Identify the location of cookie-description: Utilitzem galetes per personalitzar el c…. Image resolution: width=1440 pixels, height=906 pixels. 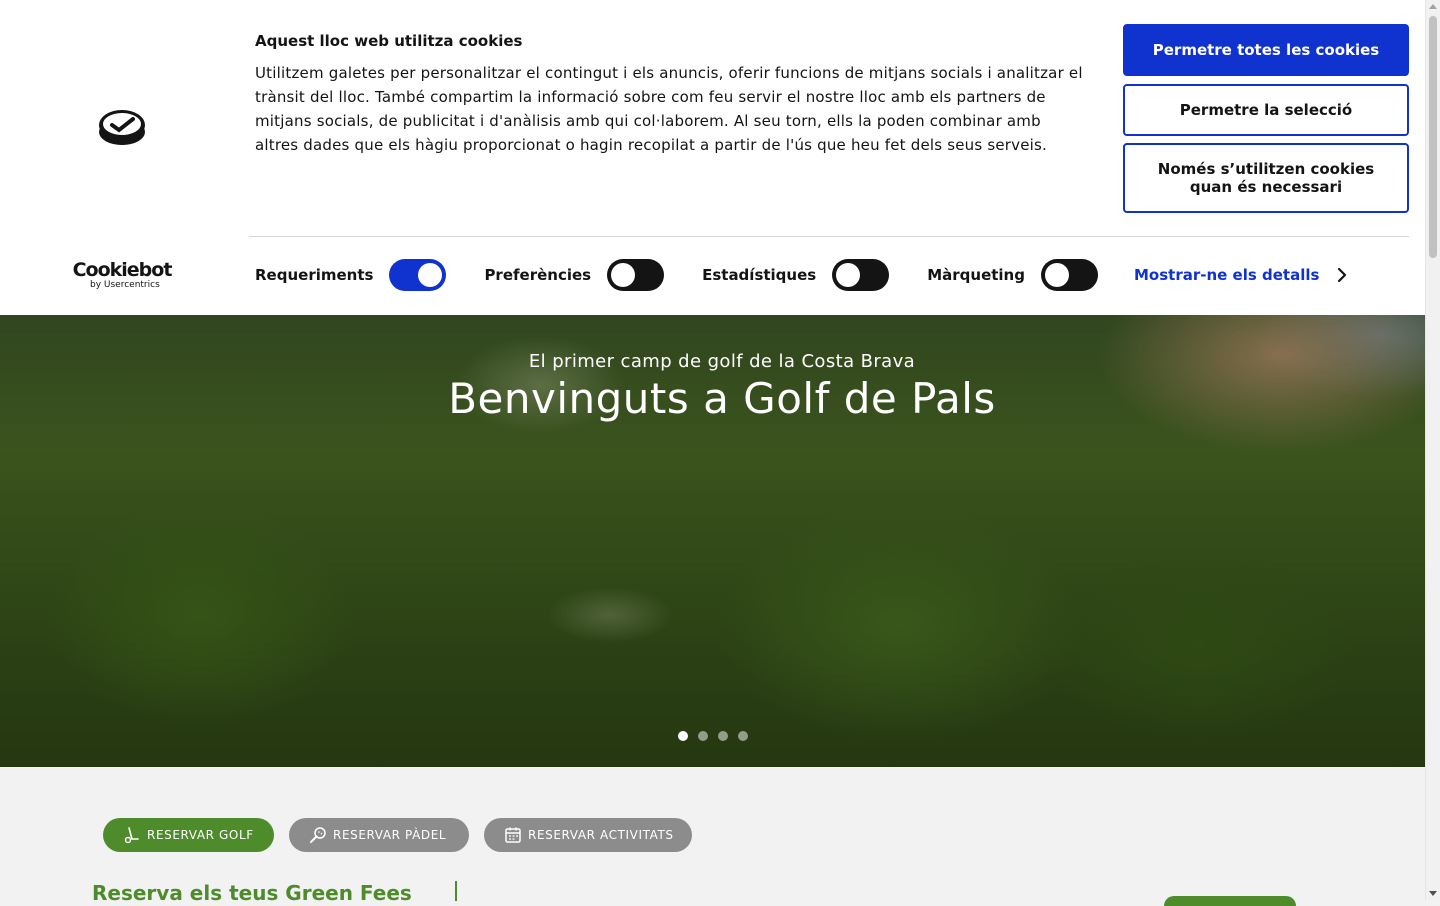
(669, 109).